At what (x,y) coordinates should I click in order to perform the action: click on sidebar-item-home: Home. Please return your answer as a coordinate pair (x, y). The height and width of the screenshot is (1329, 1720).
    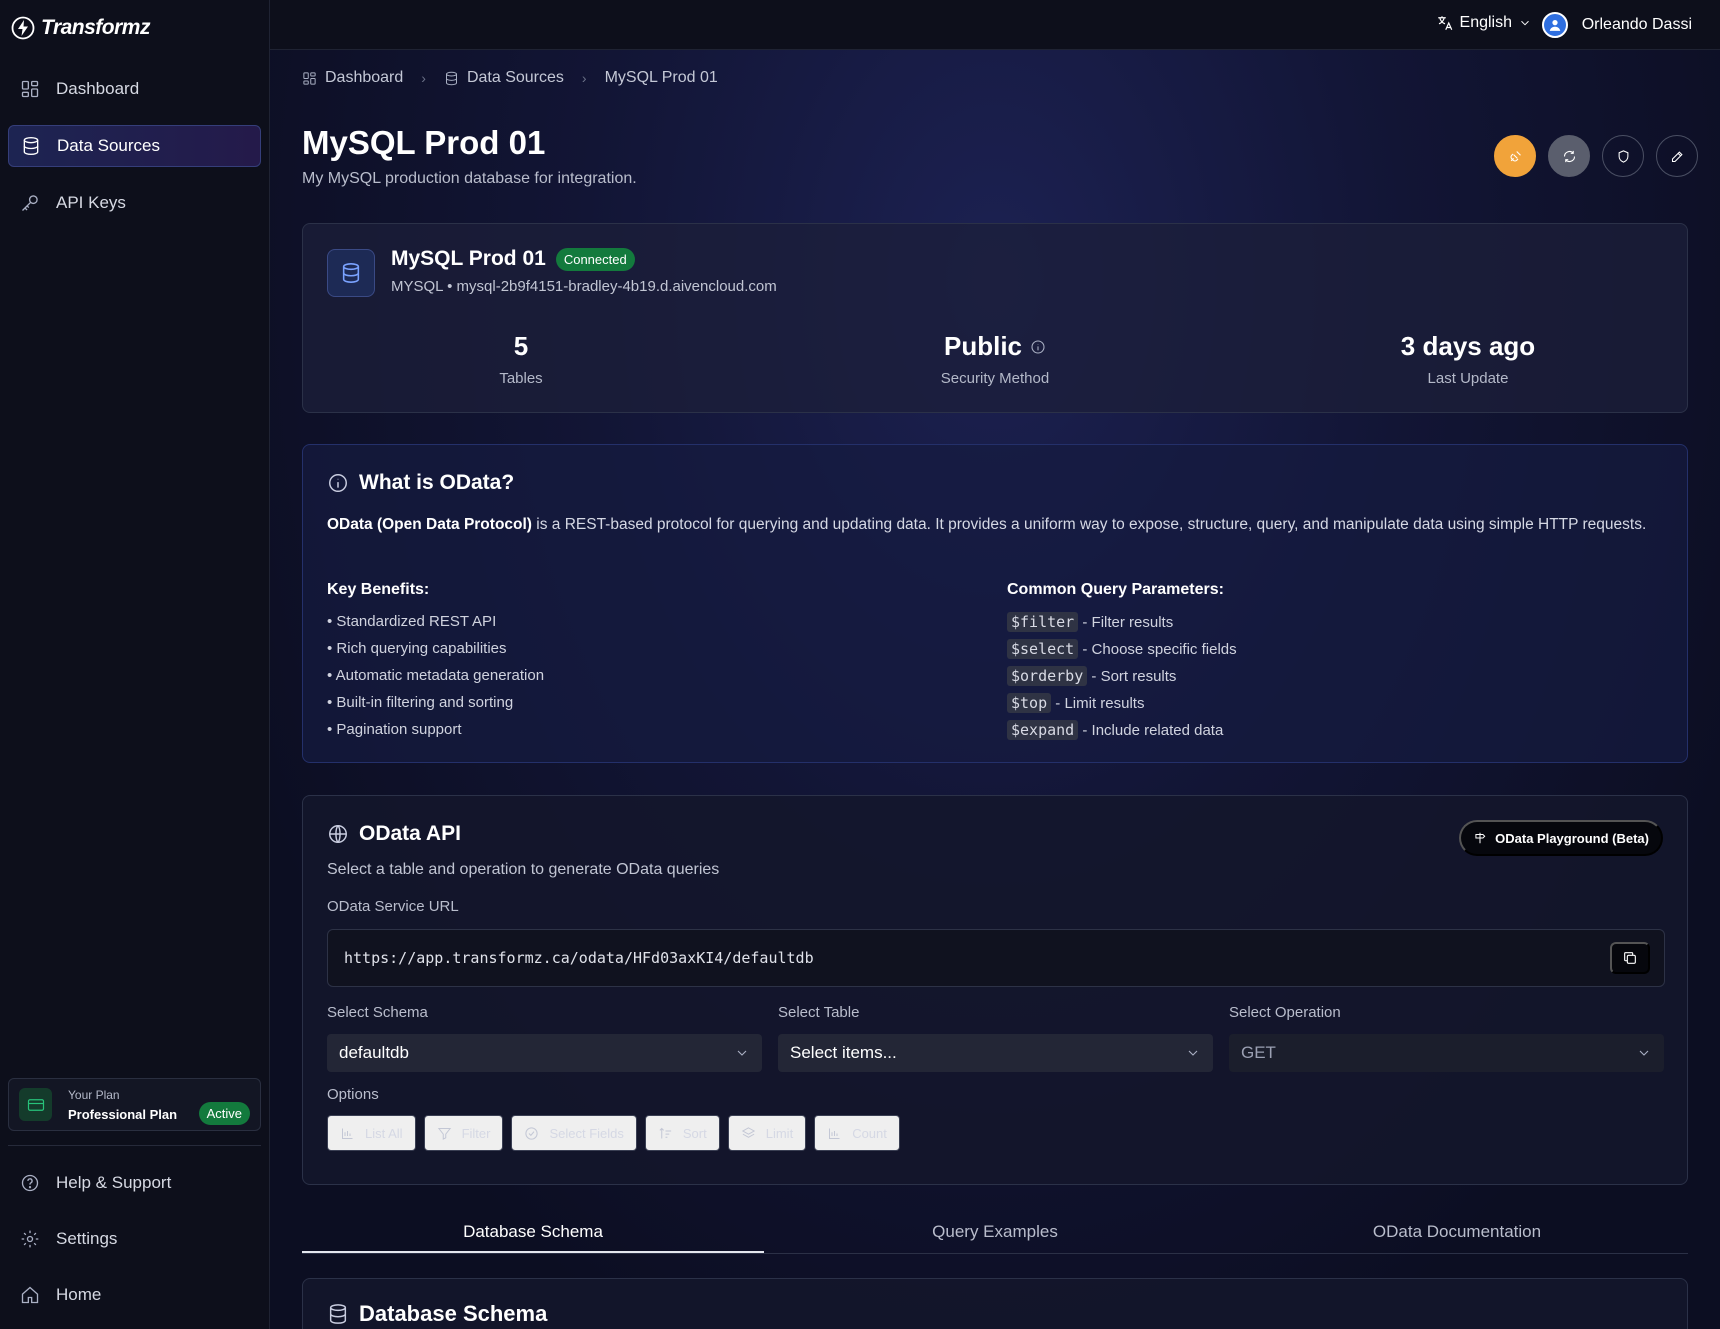
    Looking at the image, I should click on (134, 1295).